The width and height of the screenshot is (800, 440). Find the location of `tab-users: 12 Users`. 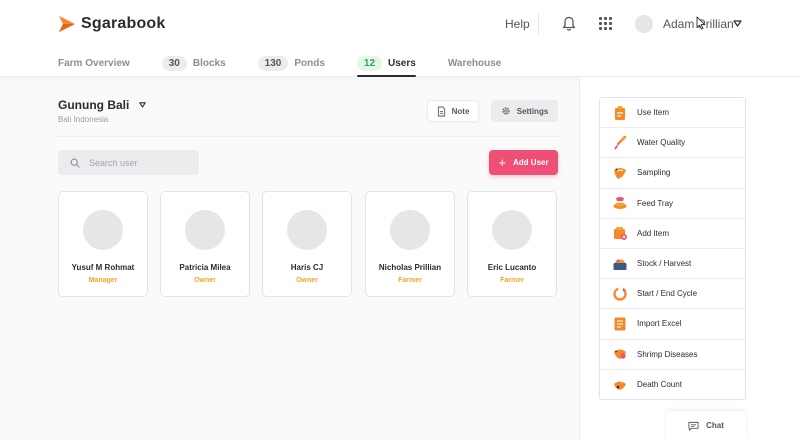

tab-users: 12 Users is located at coordinates (386, 63).